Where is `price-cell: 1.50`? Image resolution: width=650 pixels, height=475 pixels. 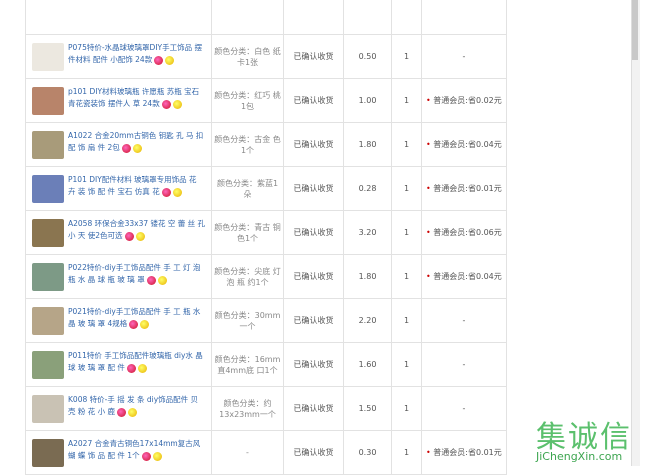 price-cell: 1.50 is located at coordinates (367, 408).